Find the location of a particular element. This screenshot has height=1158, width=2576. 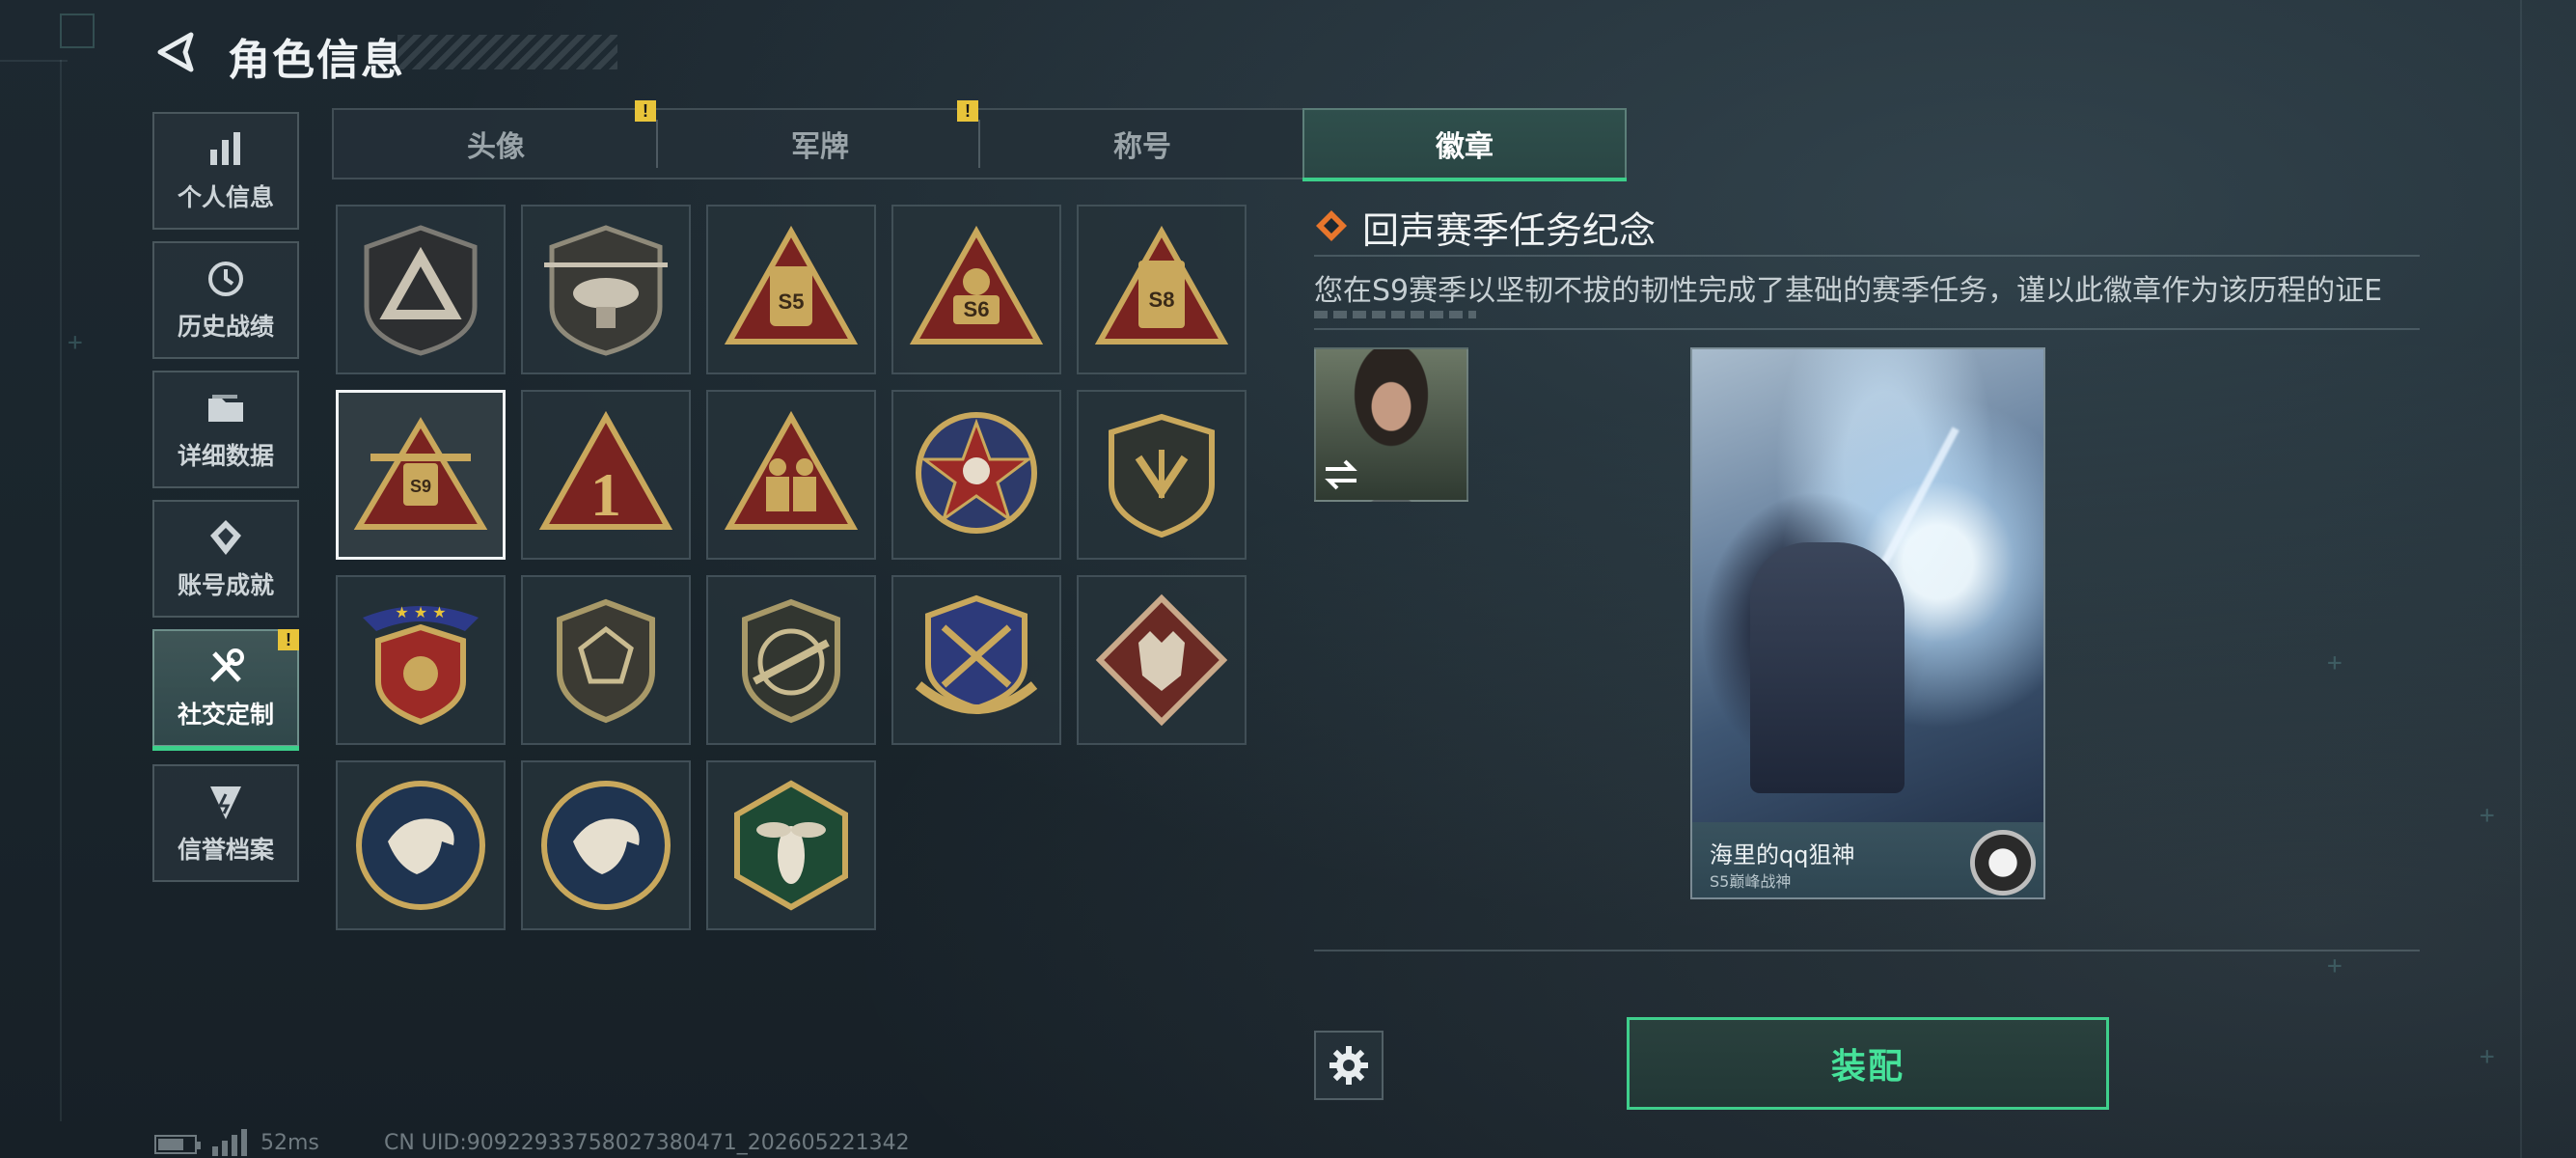

badge-cell: 1 is located at coordinates (606, 475).